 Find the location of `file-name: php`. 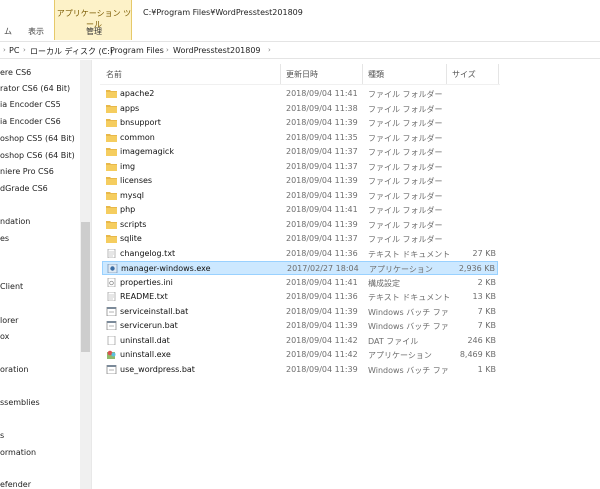

file-name: php is located at coordinates (128, 209).